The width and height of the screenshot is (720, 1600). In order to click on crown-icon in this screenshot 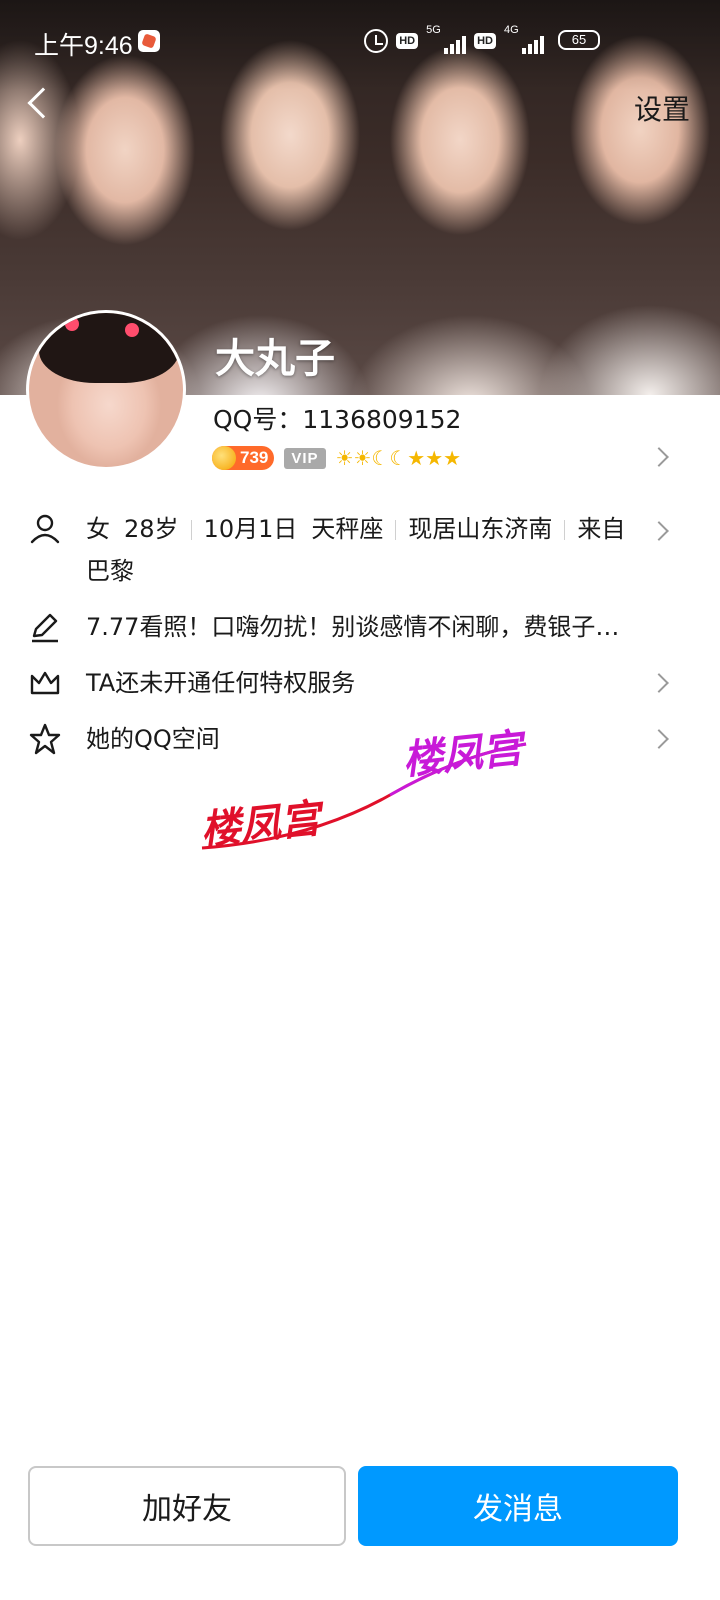, I will do `click(45, 683)`.